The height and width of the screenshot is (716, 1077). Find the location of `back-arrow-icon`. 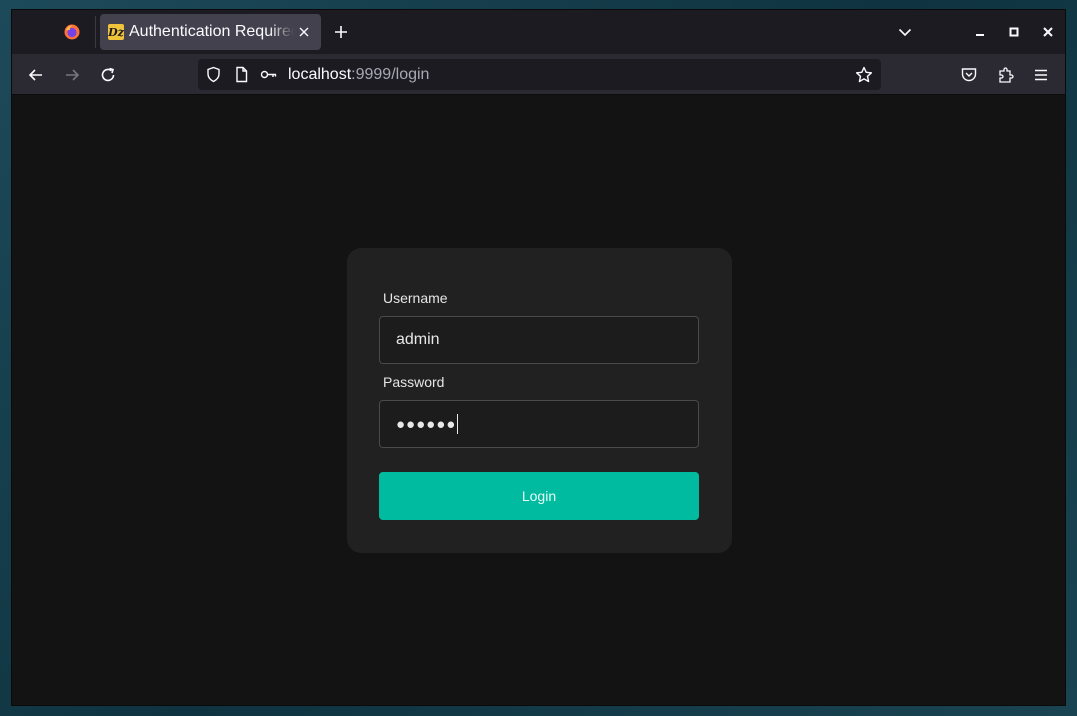

back-arrow-icon is located at coordinates (36, 75).